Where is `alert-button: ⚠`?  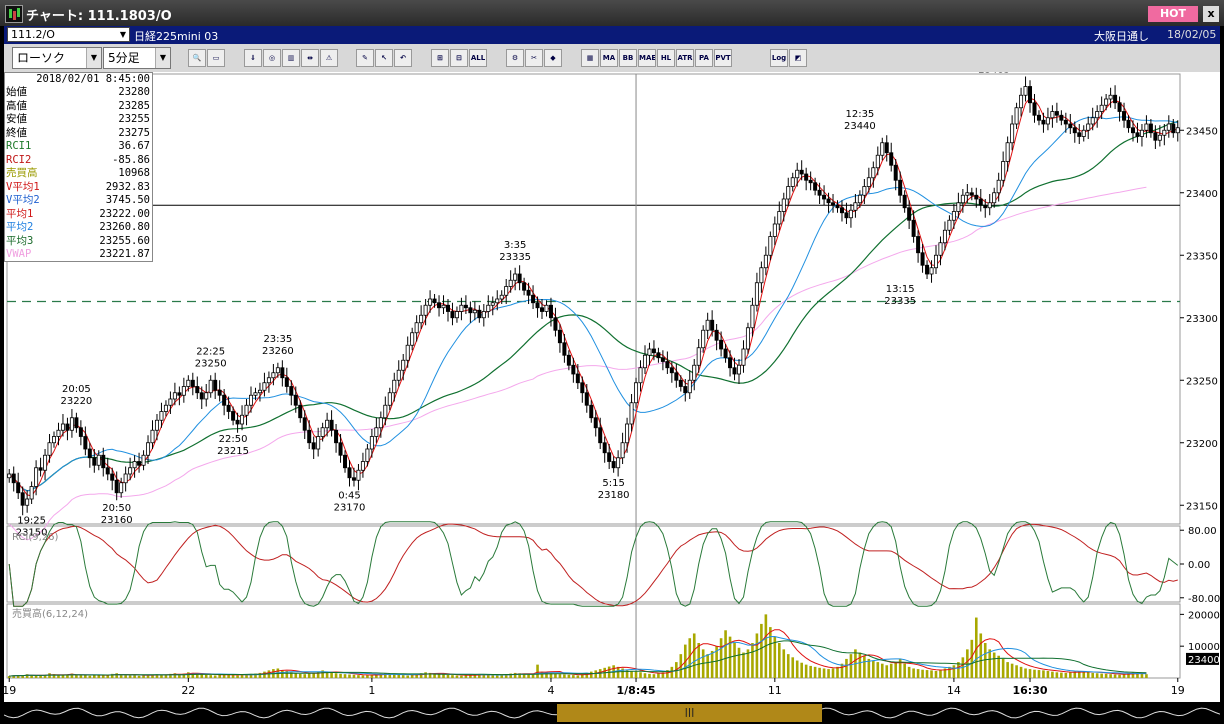 alert-button: ⚠ is located at coordinates (329, 58).